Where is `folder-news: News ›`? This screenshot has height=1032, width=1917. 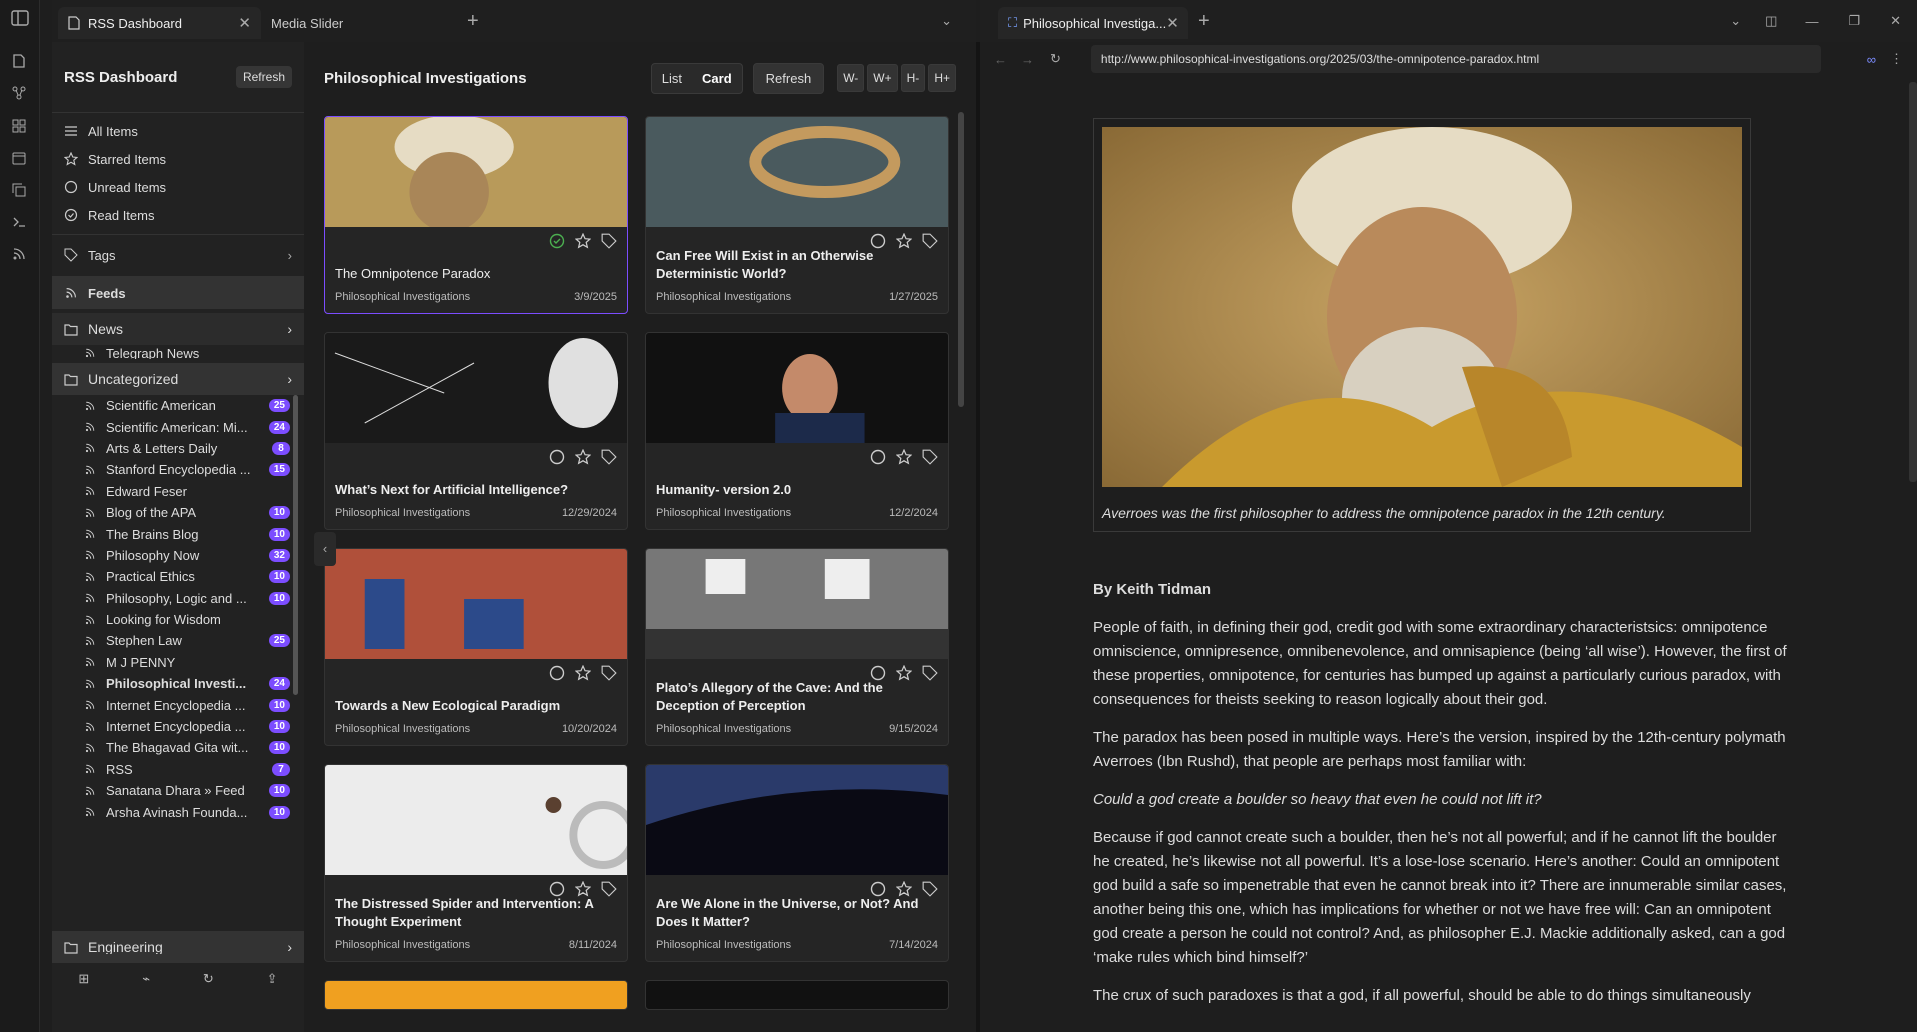
folder-news: News › is located at coordinates (178, 329).